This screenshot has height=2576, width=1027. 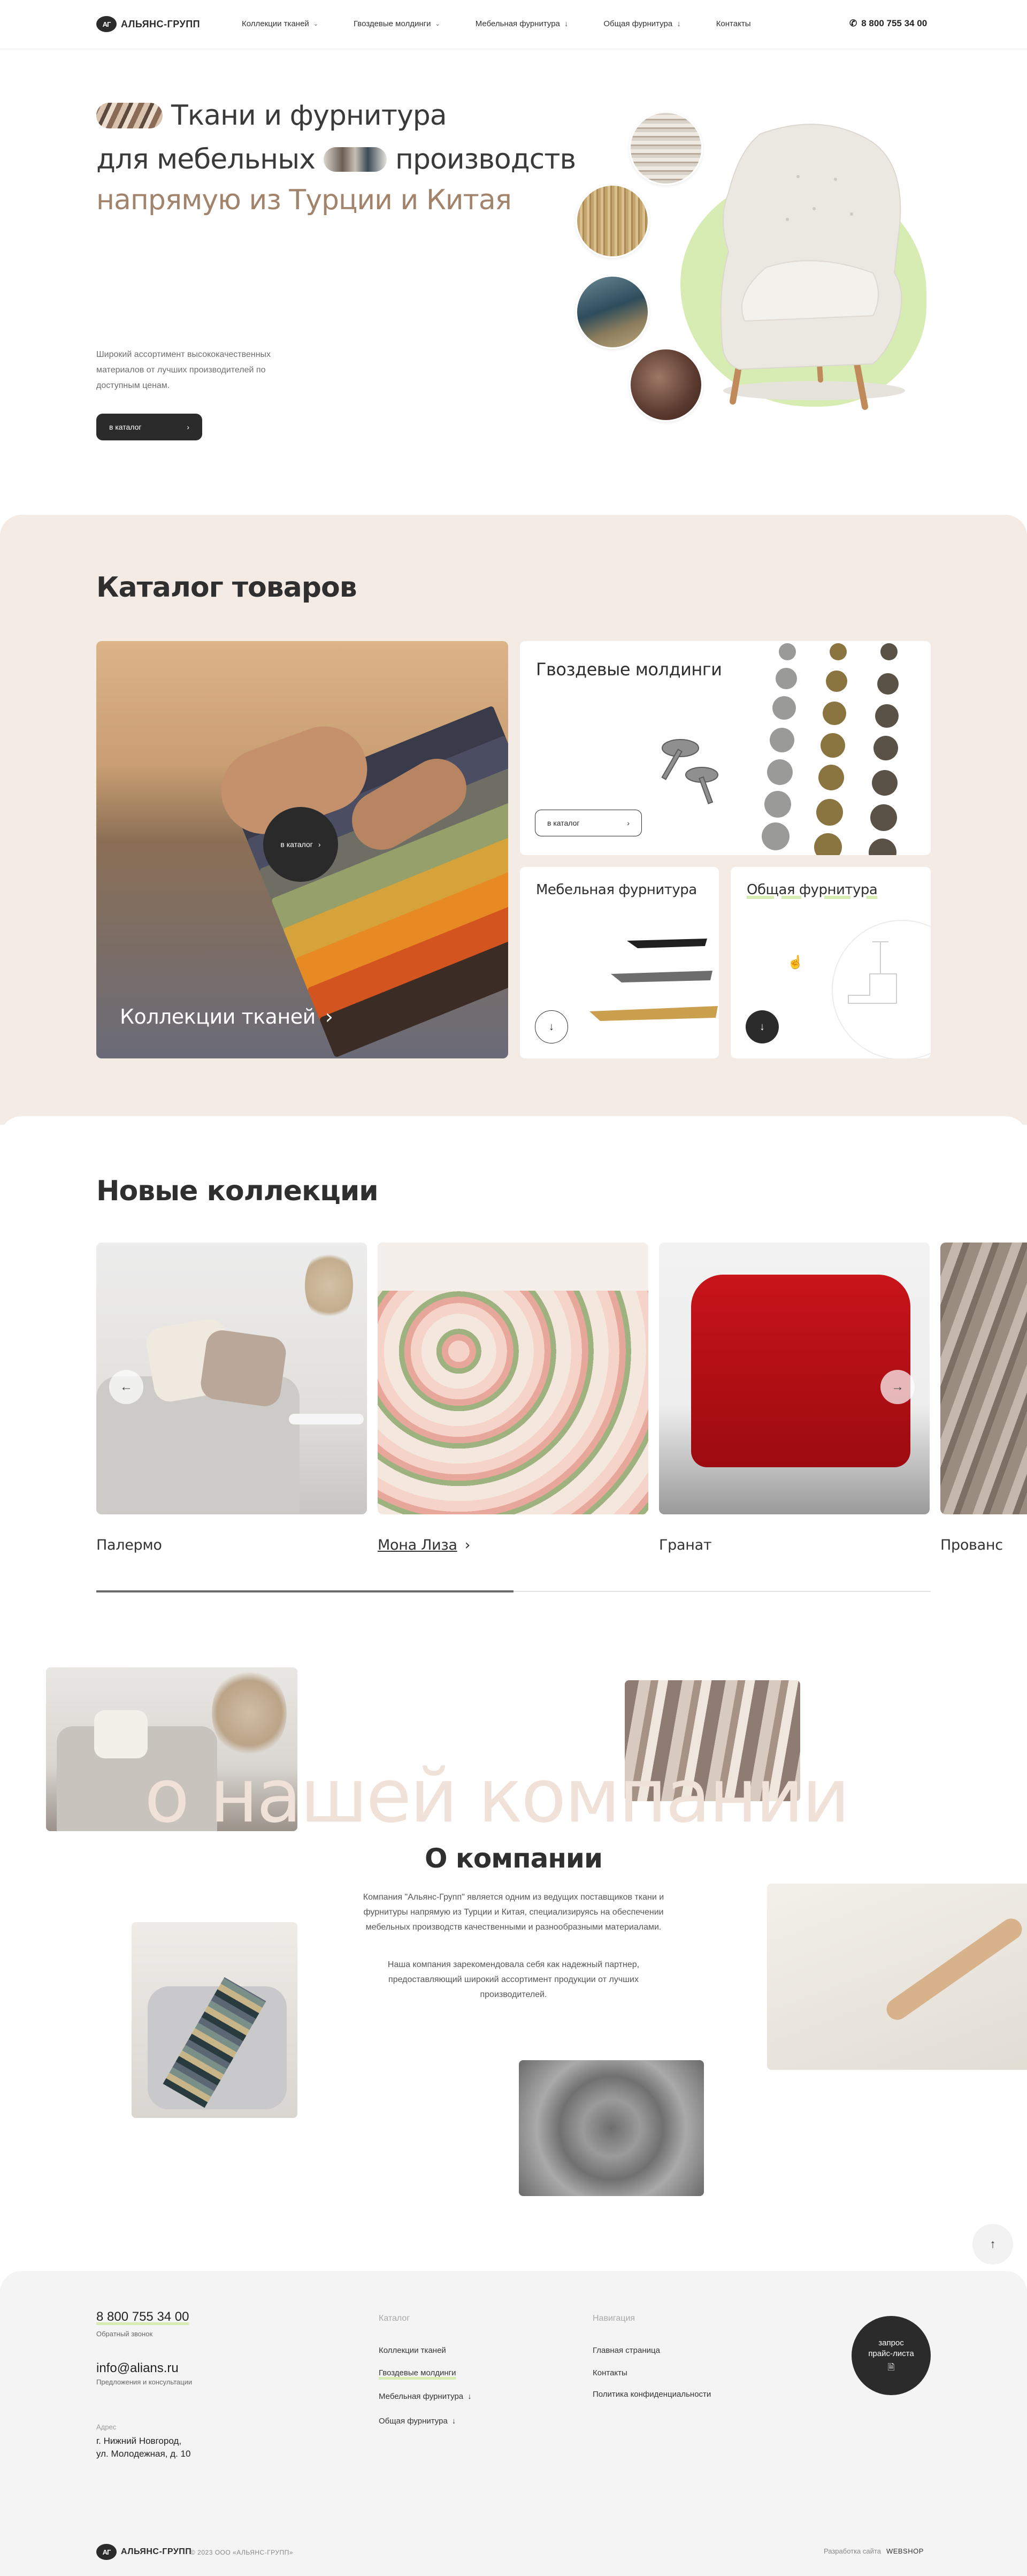 I want to click on slider-progress, so click(x=513, y=1591).